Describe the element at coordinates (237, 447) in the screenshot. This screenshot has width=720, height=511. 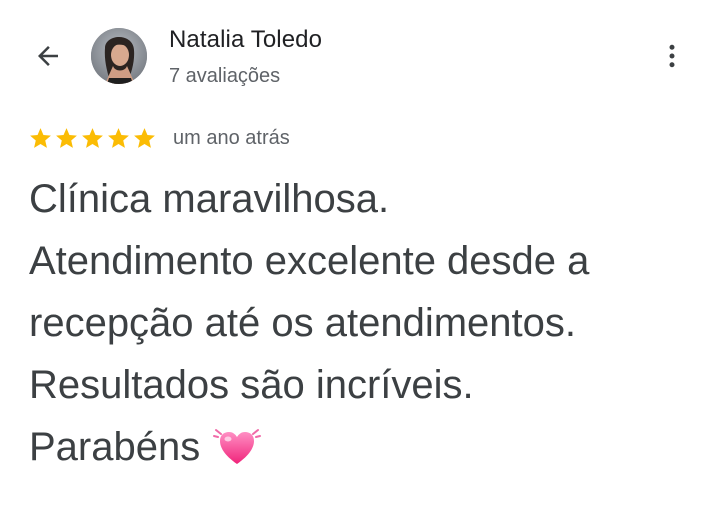
I see `heart-beating-icon` at that location.